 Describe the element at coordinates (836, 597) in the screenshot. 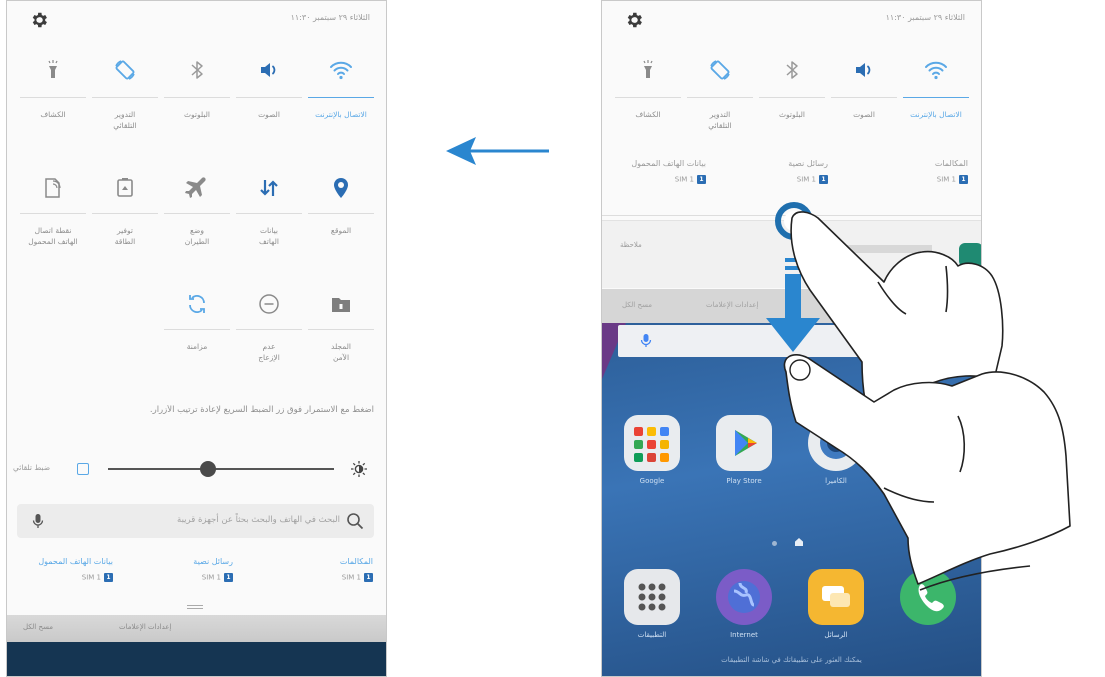

I see `messages-app-icon` at that location.